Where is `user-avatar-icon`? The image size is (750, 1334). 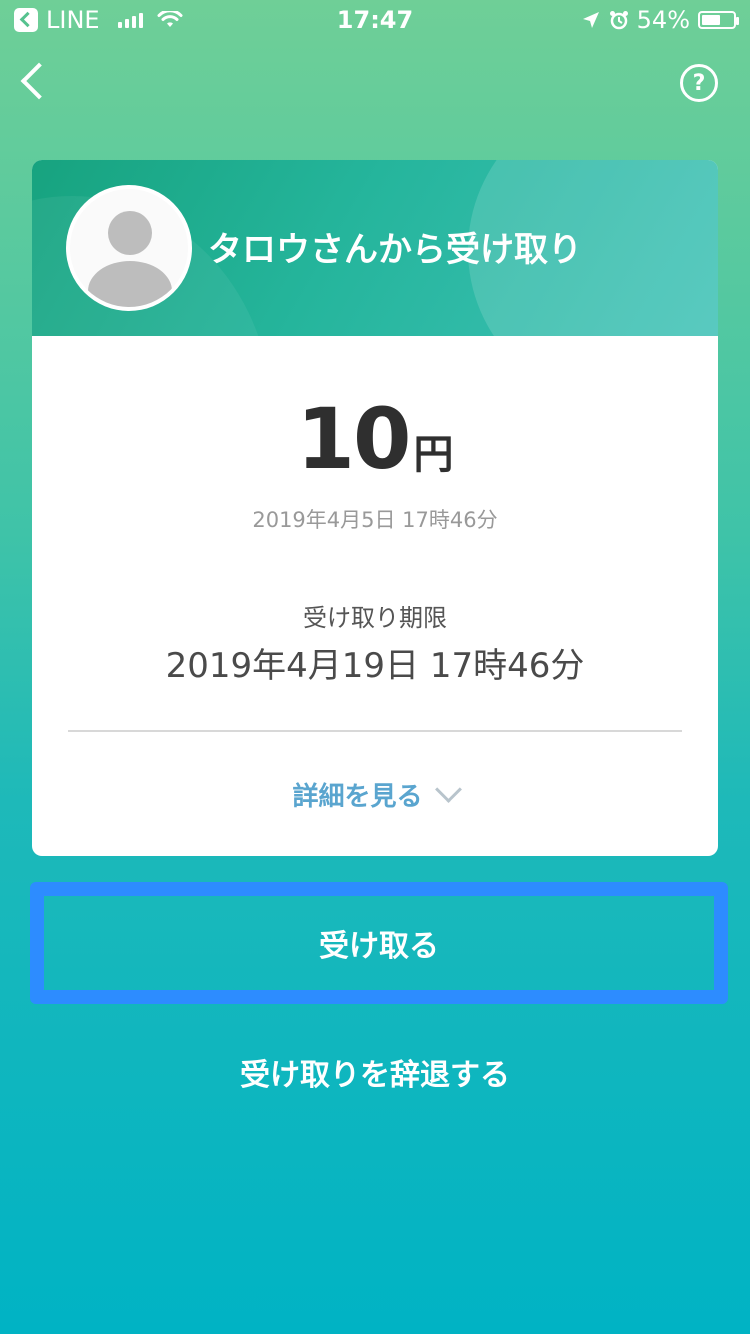 user-avatar-icon is located at coordinates (129, 248).